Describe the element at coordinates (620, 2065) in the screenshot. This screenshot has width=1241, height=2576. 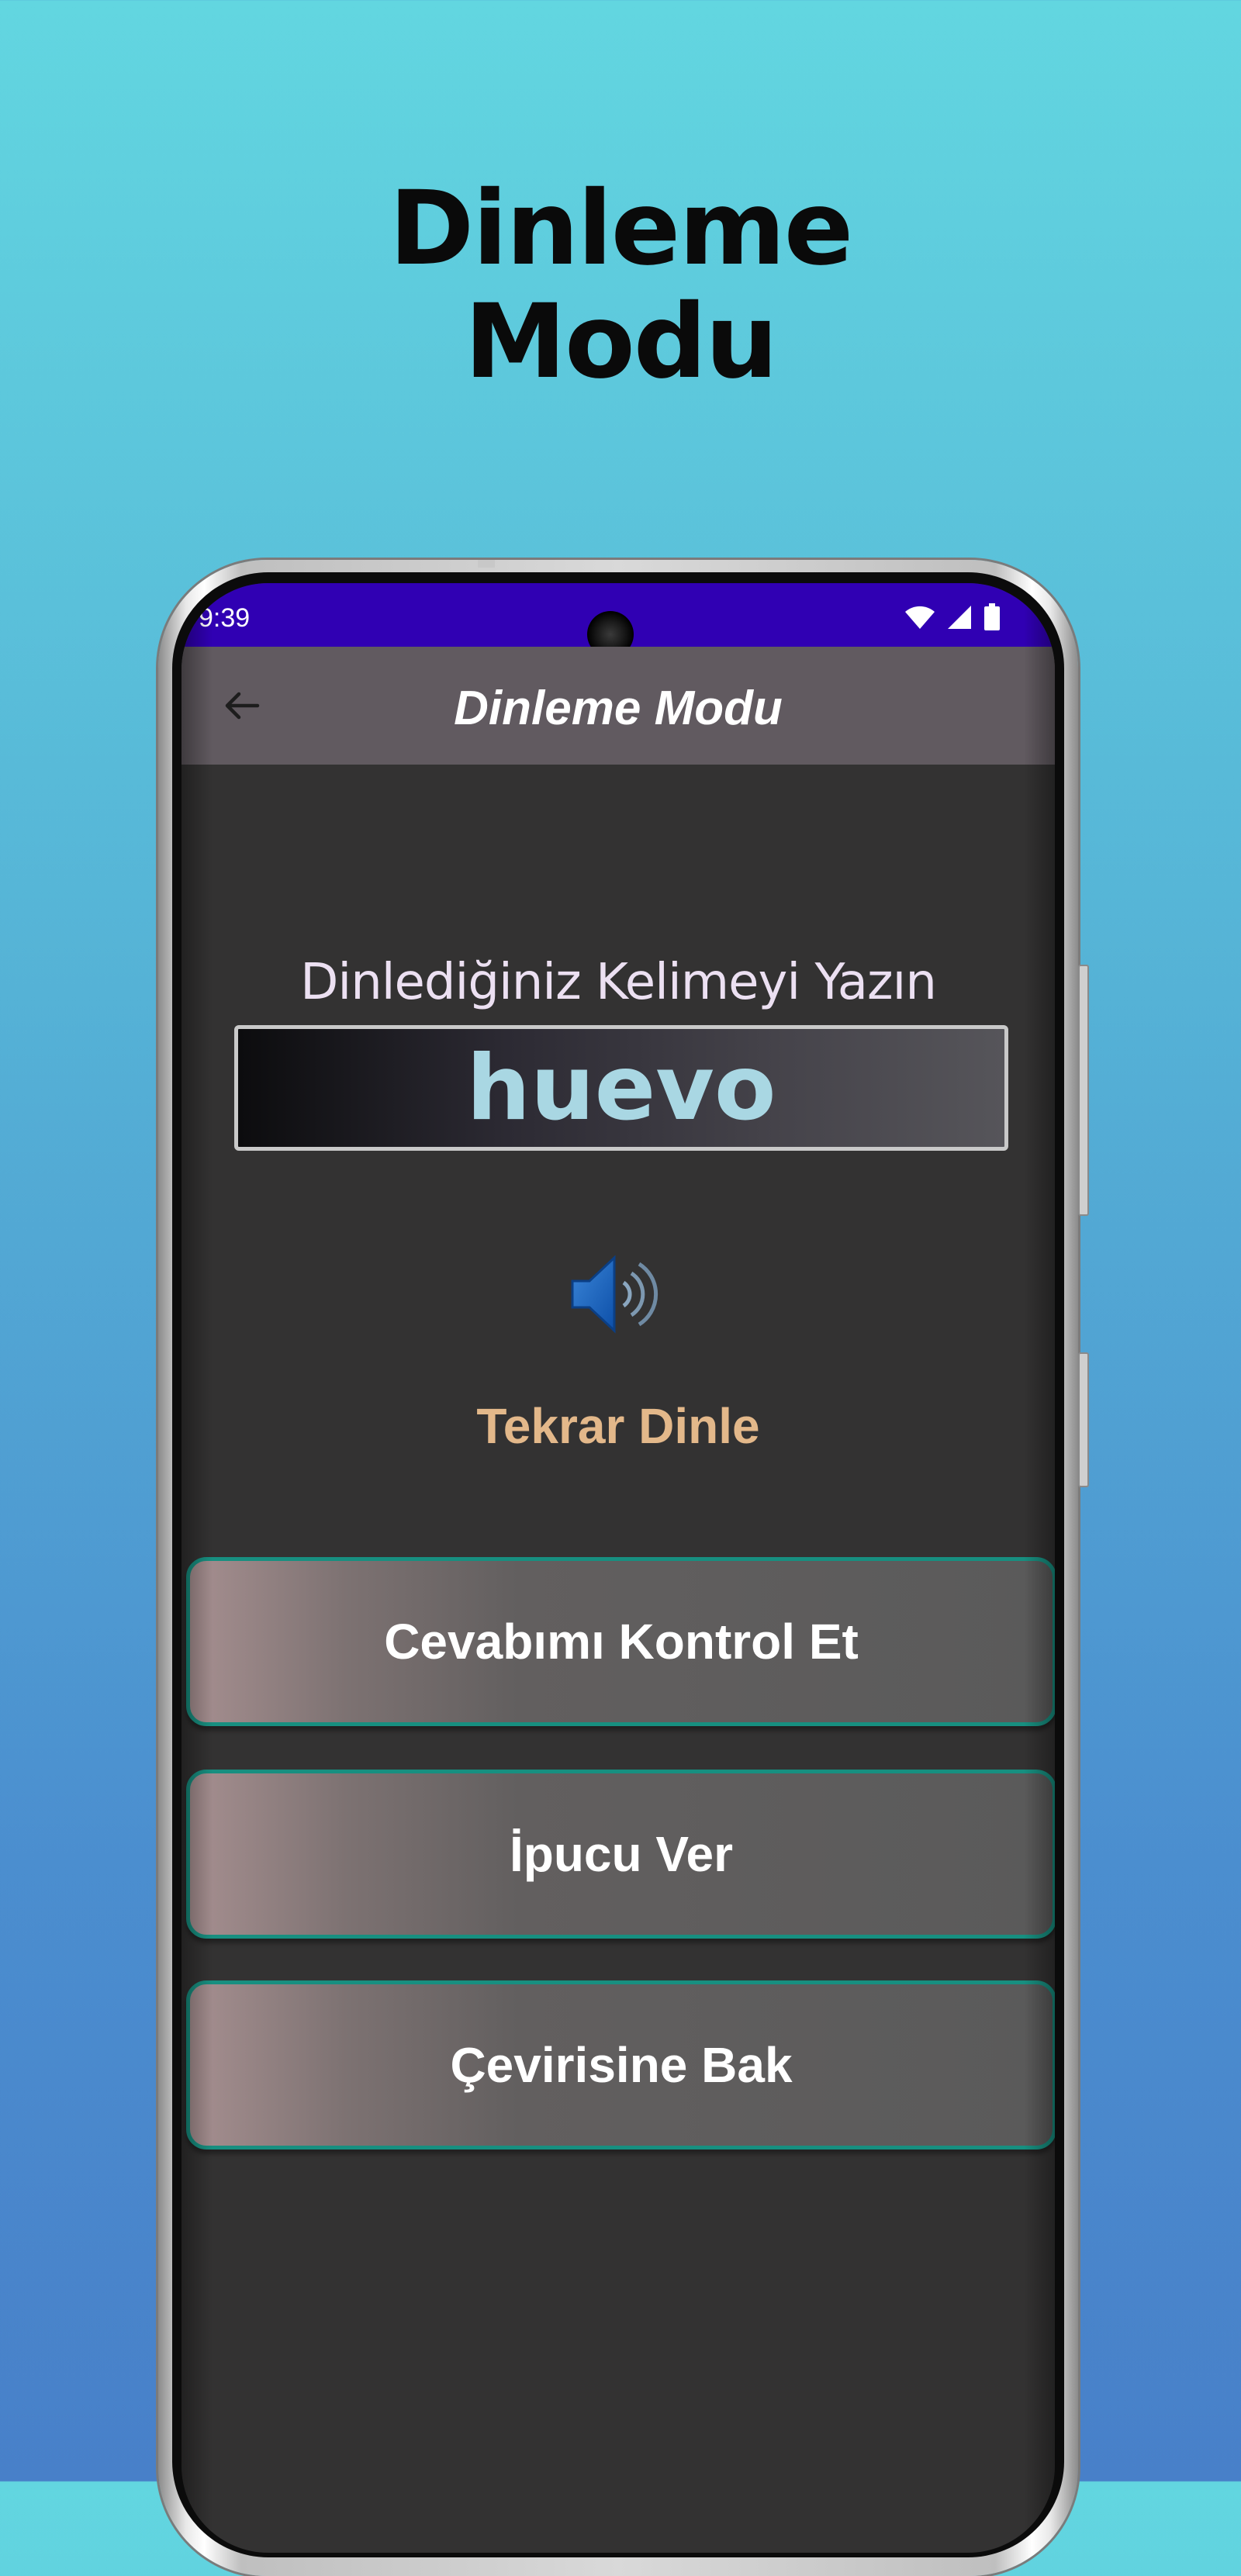
I see `translation-button: Çevirisine Bak` at that location.